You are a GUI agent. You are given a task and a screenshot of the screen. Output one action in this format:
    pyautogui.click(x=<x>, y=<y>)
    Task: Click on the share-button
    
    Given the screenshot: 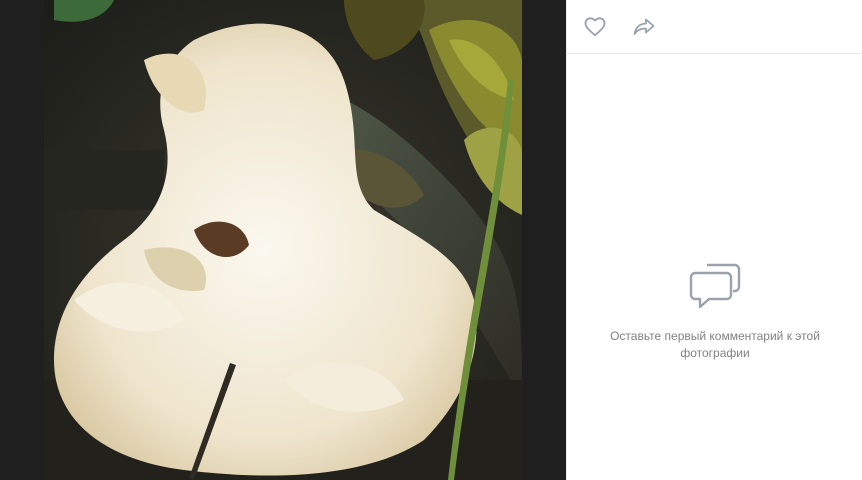 What is the action you would take?
    pyautogui.click(x=644, y=27)
    